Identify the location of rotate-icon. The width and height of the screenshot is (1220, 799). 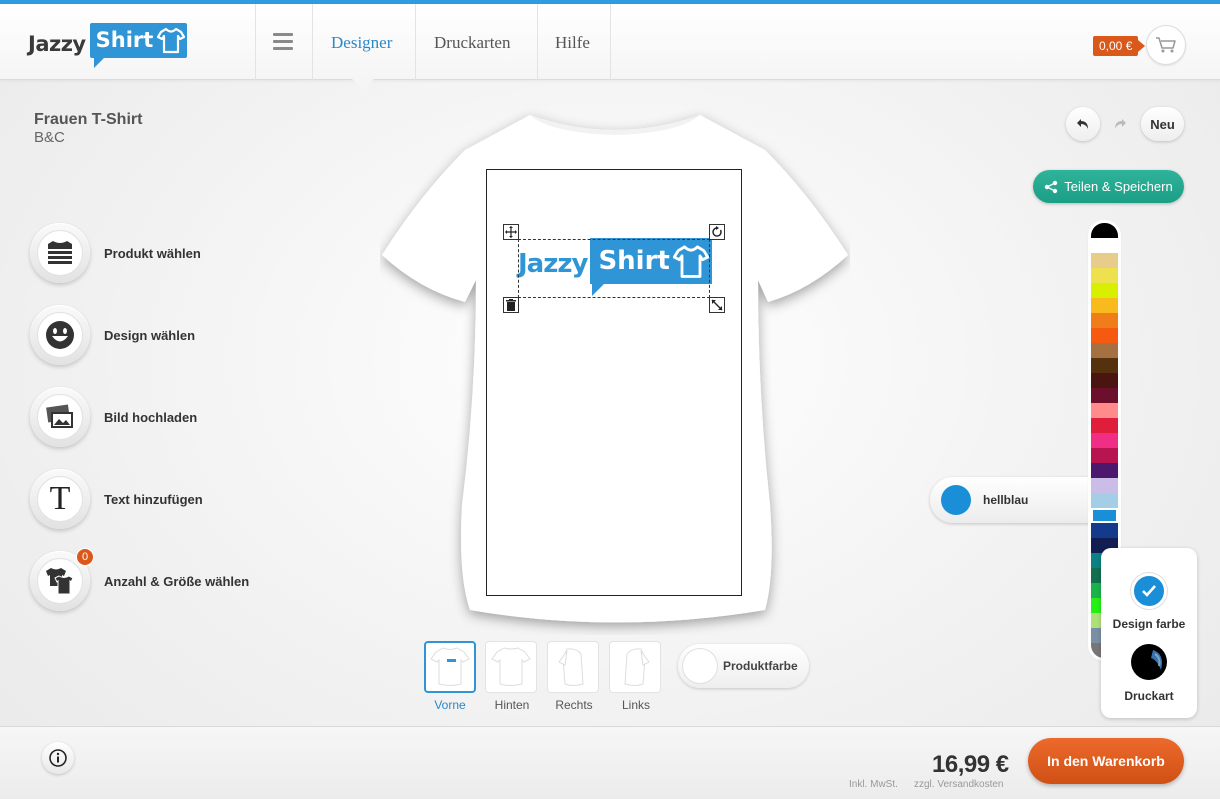
(717, 231).